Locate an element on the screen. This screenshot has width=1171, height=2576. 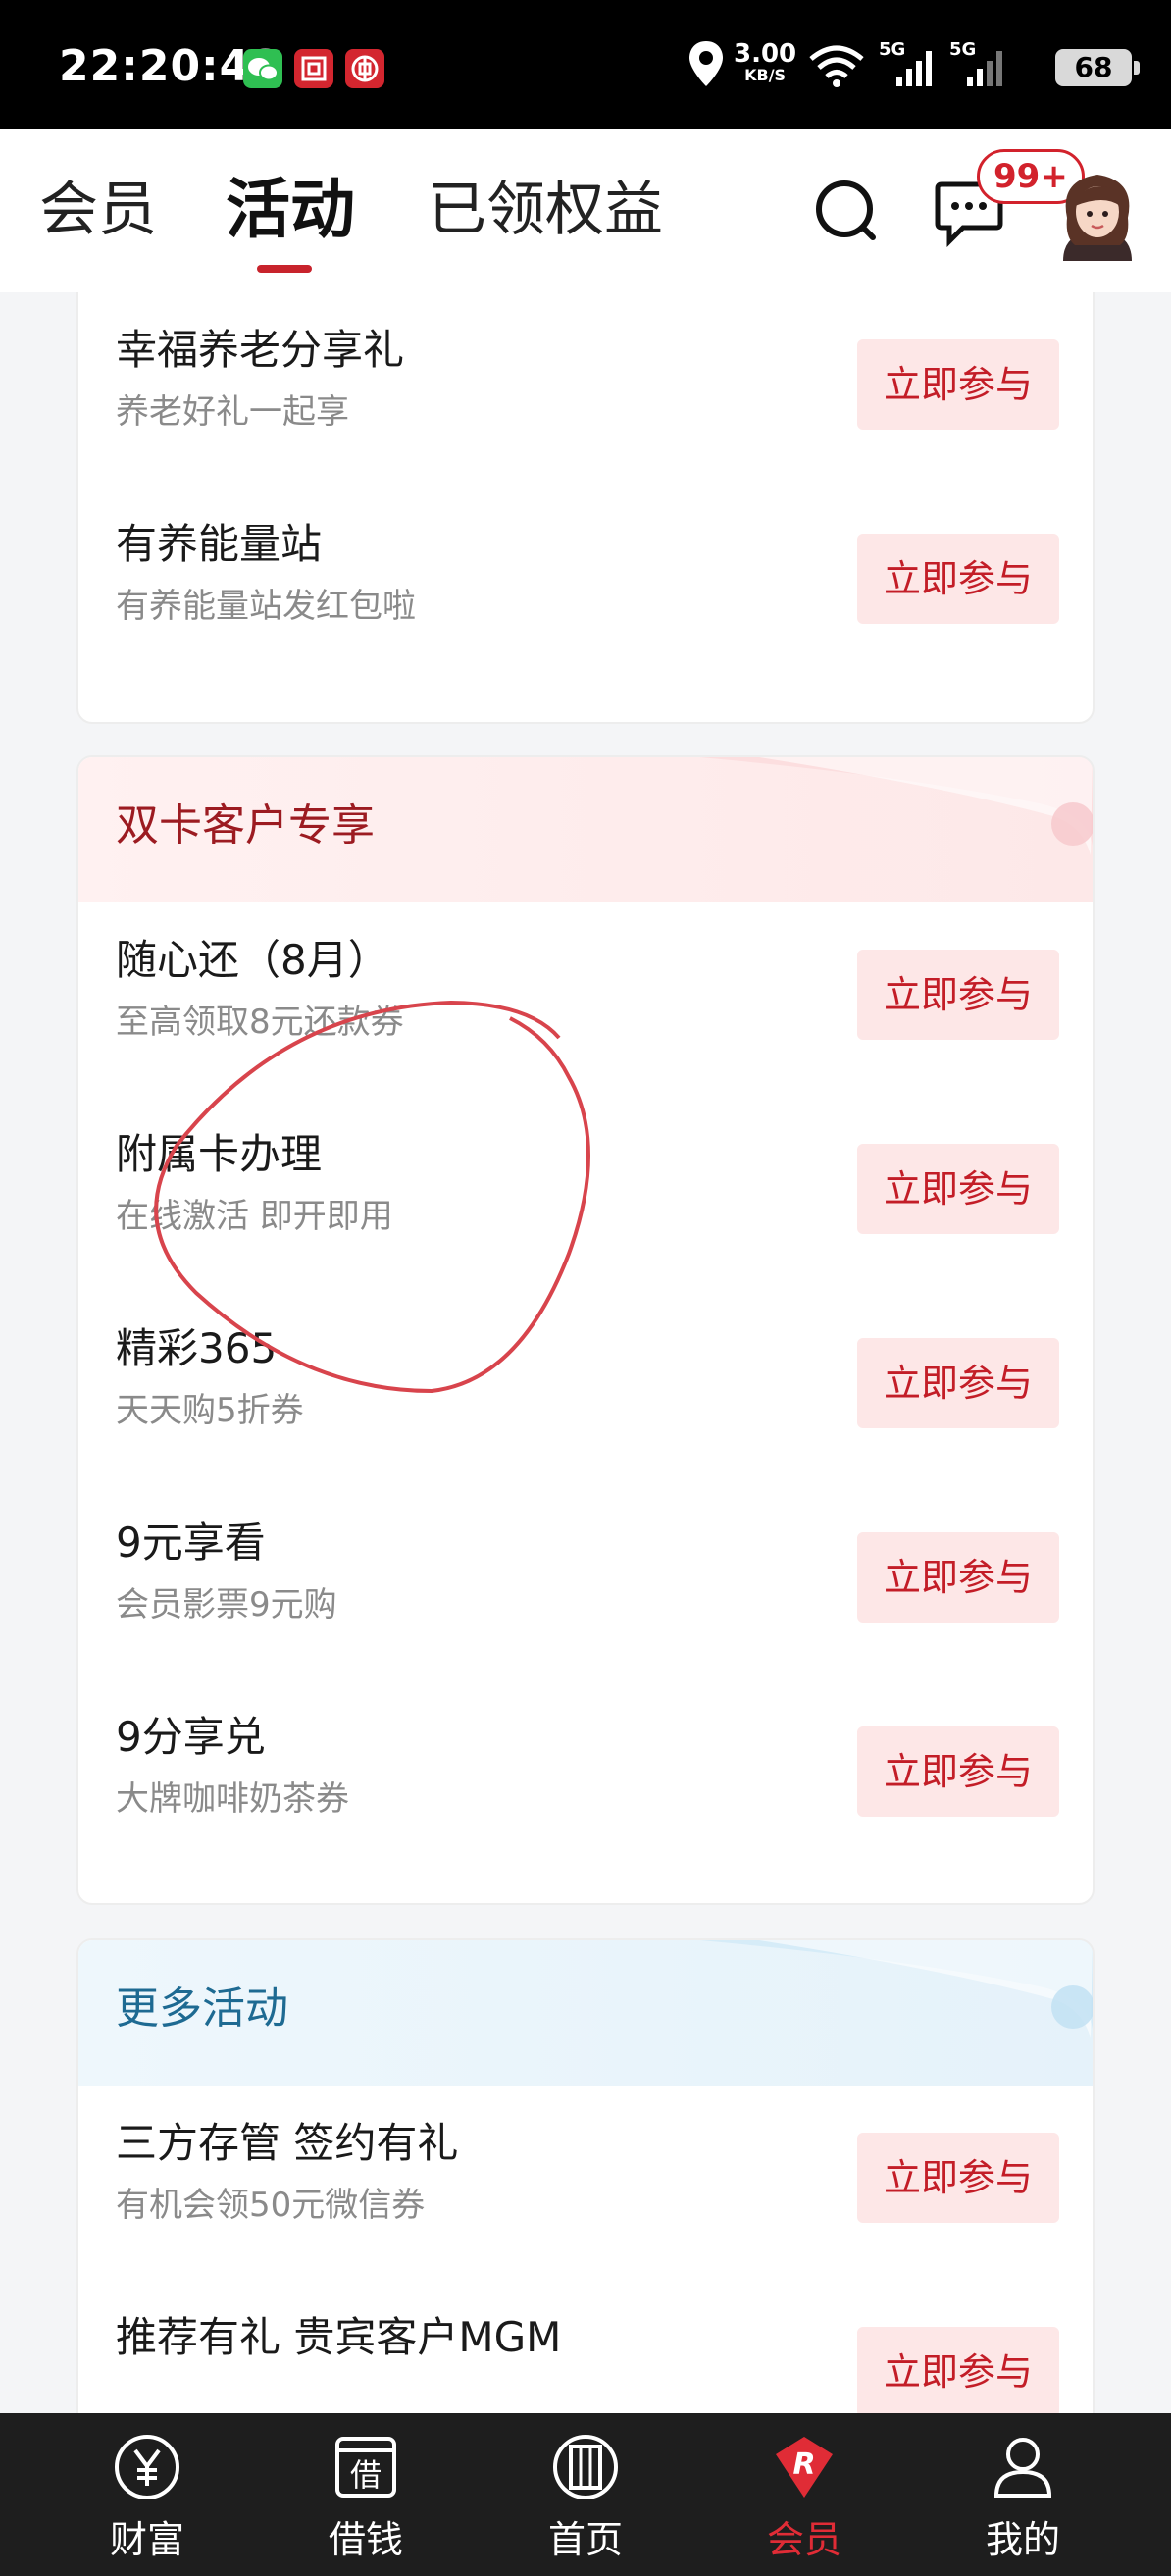
activity-title: 三方存管 签约有礼 is located at coordinates (287, 2143).